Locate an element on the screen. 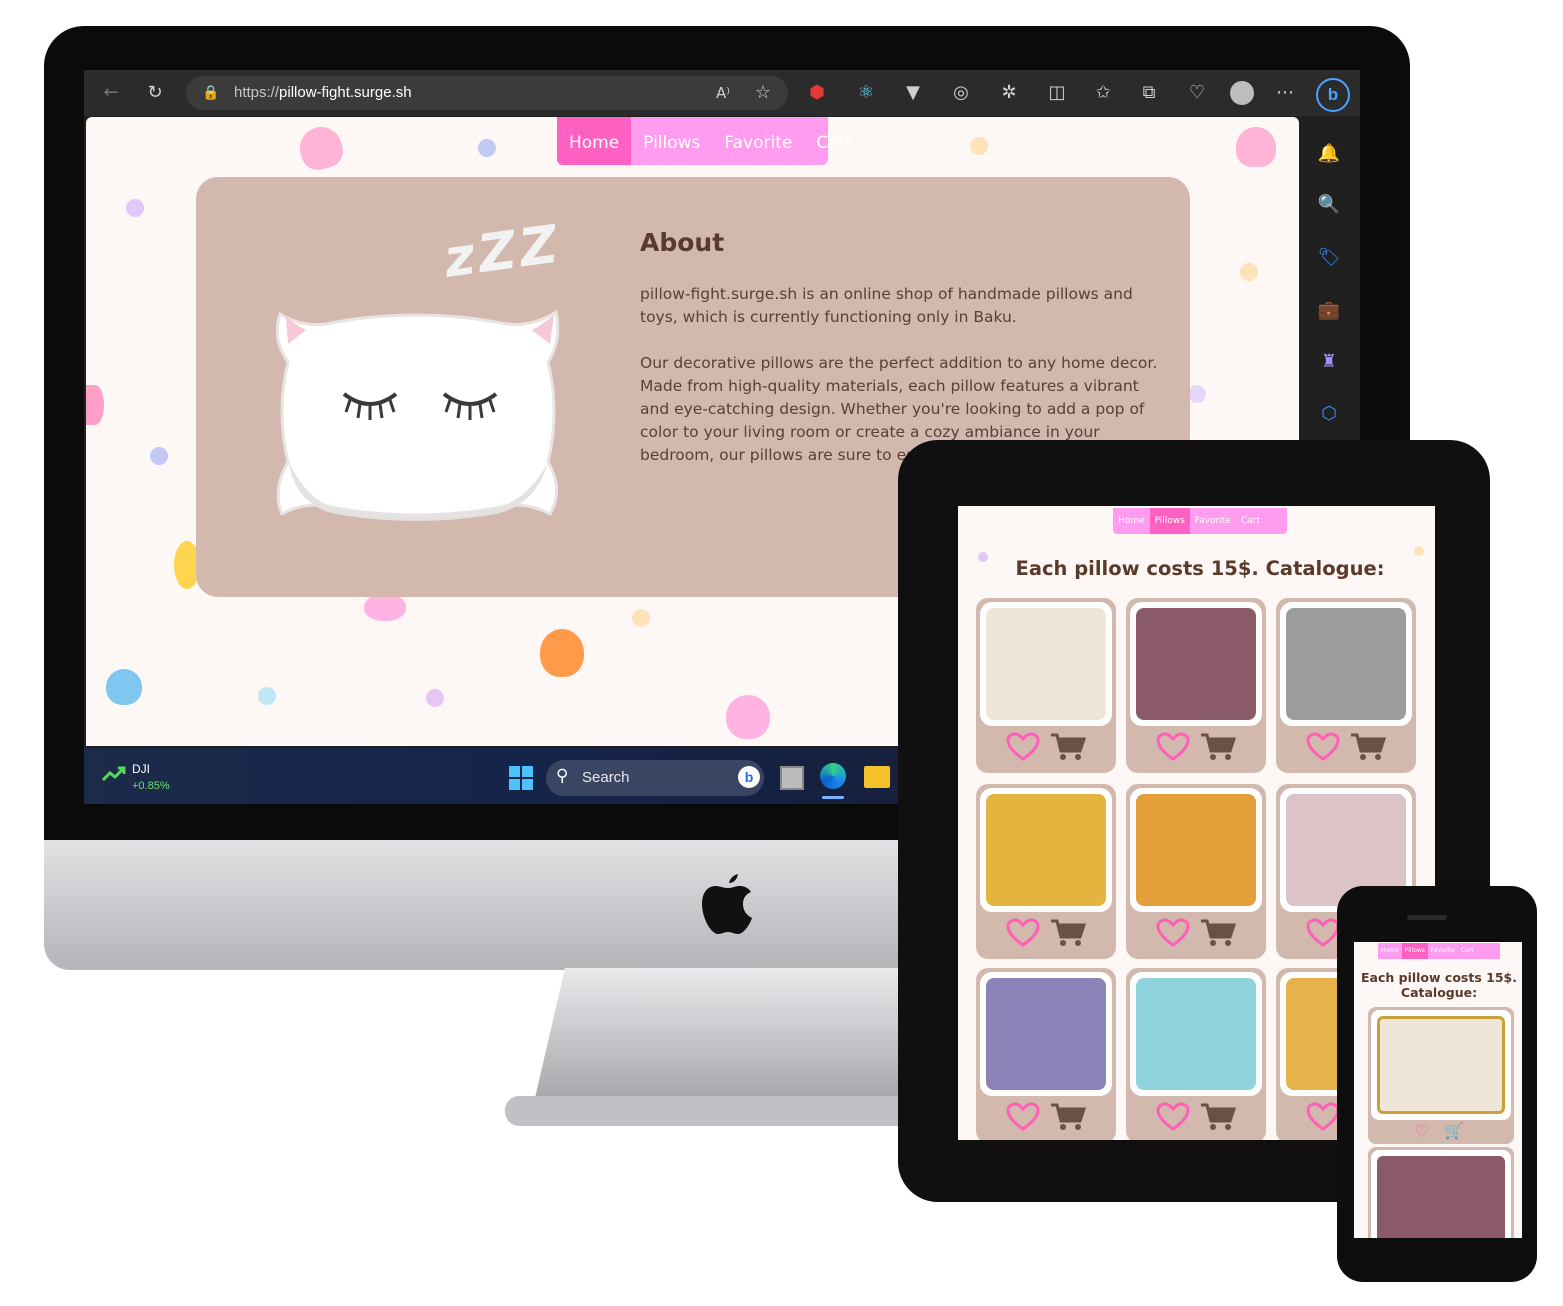 This screenshot has width=1563, height=1306. cactus-grey-pillow-image is located at coordinates (1346, 664).